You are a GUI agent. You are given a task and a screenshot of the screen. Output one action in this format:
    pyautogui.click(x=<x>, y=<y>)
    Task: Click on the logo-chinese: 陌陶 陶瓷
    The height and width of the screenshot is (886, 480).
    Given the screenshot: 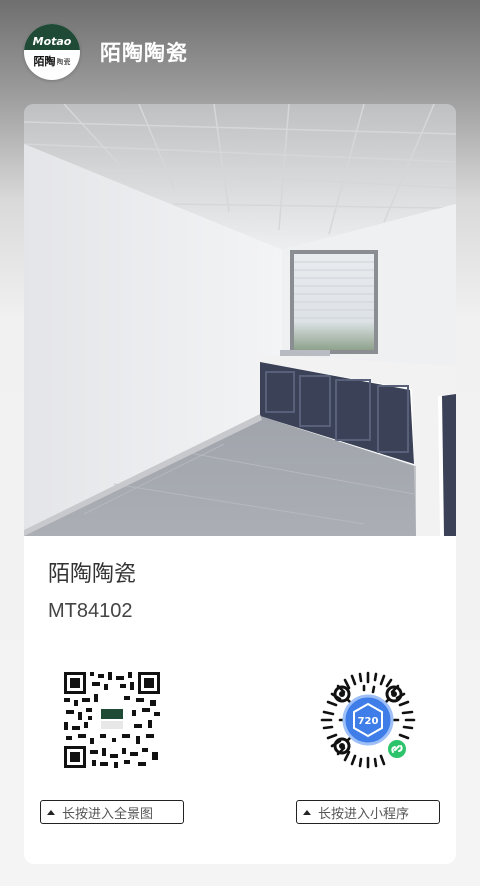 What is the action you would take?
    pyautogui.click(x=52, y=65)
    